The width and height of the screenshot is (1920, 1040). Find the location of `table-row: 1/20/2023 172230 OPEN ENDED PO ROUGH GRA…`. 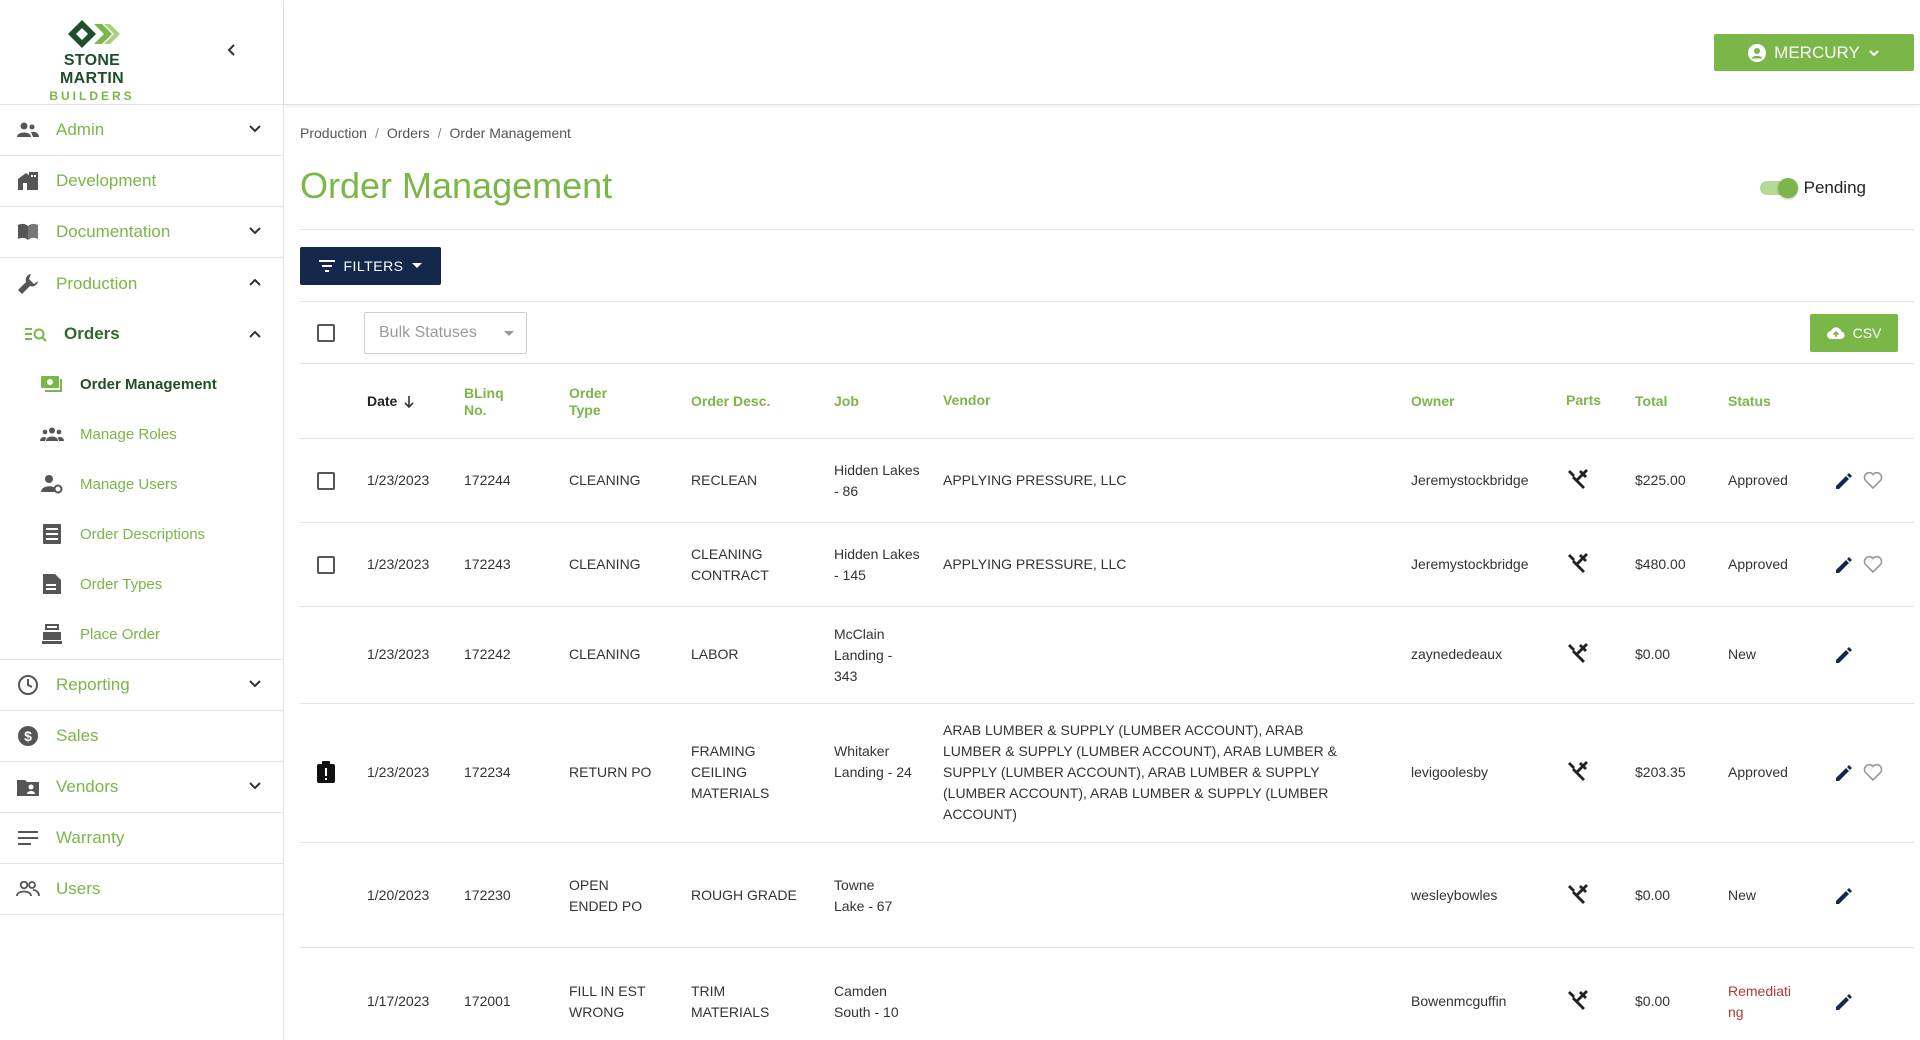

table-row: 1/20/2023 172230 OPEN ENDED PO ROUGH GRA… is located at coordinates (1107, 895).